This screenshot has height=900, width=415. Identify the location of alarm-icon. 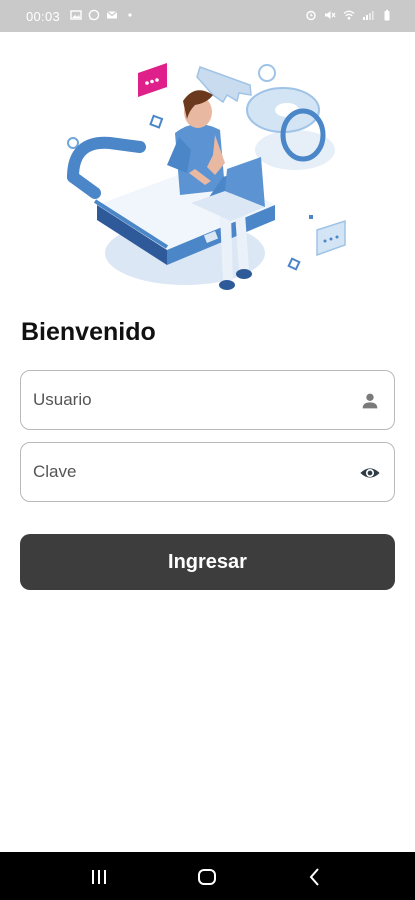
(311, 15).